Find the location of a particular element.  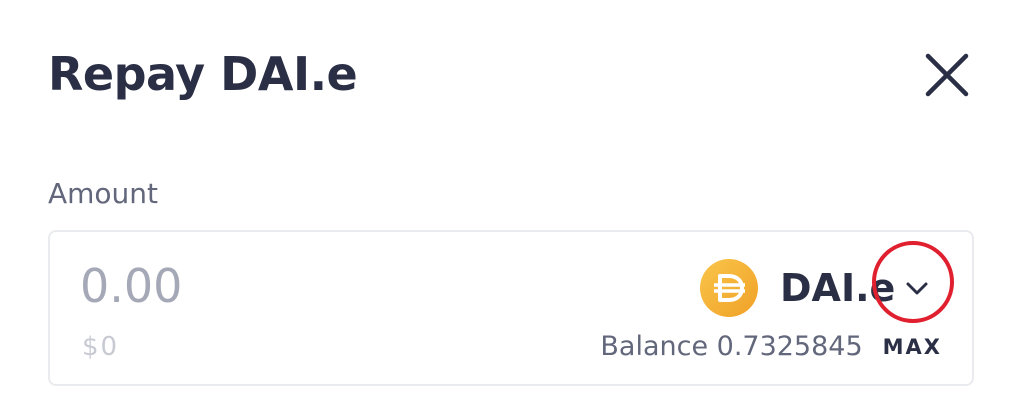

close-button is located at coordinates (947, 75).